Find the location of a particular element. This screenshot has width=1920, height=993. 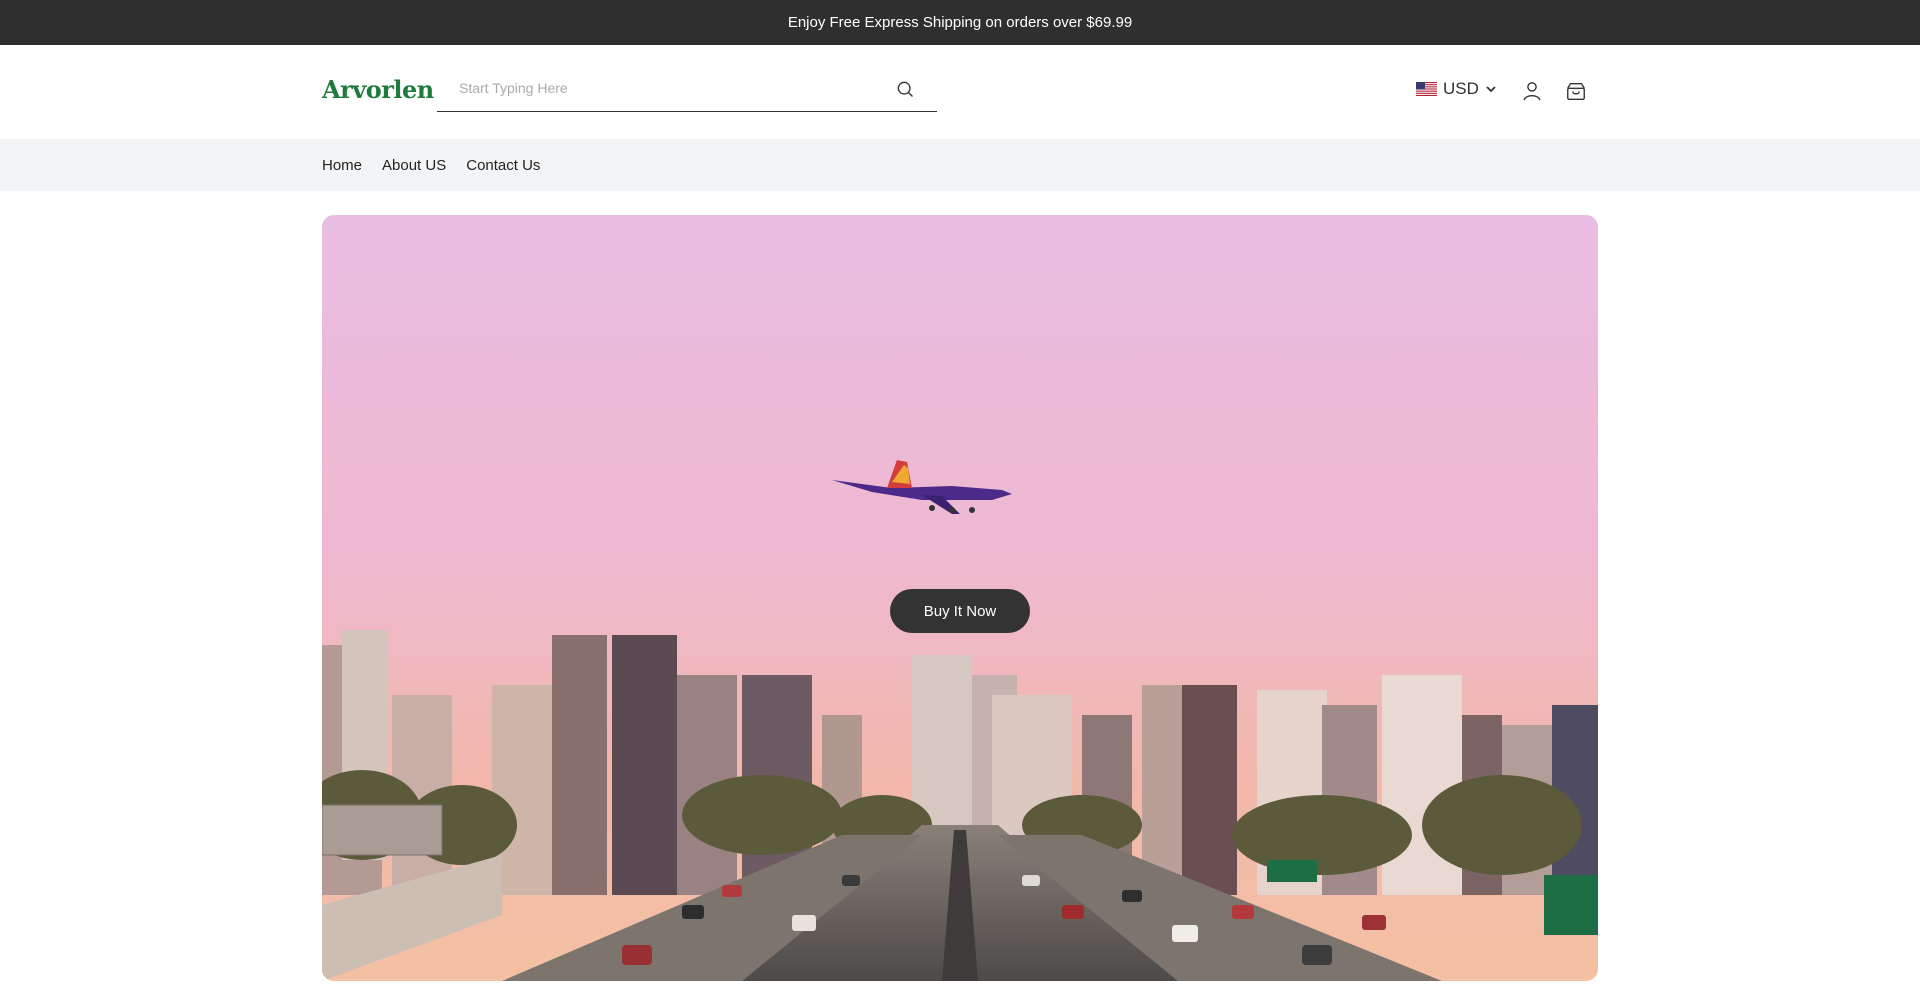

search-input is located at coordinates (669, 88).